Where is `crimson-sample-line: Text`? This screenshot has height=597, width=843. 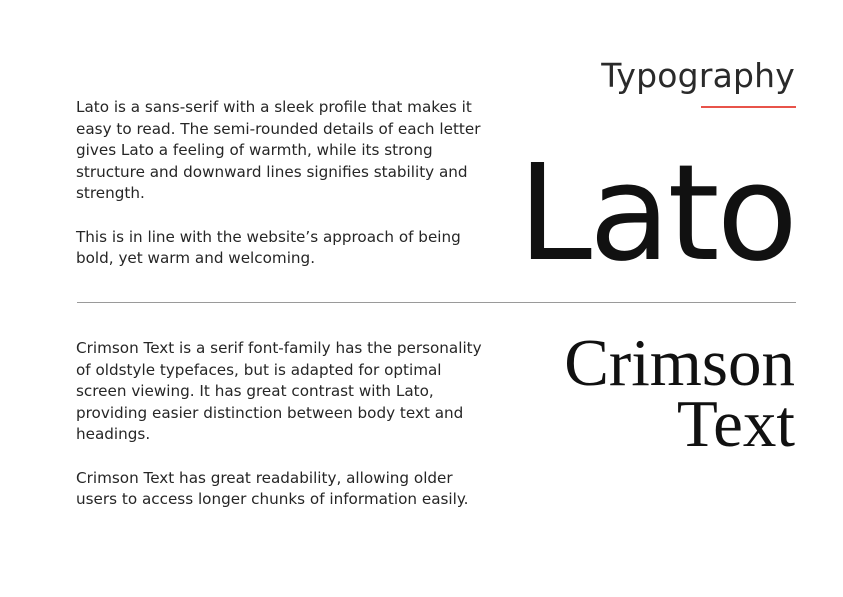 crimson-sample-line: Text is located at coordinates (735, 424).